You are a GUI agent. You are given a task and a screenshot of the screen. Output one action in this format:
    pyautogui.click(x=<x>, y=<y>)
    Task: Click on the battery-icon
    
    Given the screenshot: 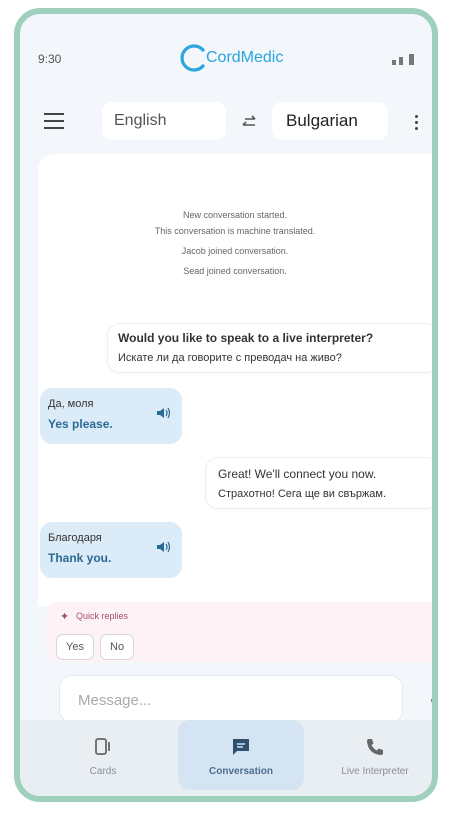 What is the action you would take?
    pyautogui.click(x=411, y=59)
    